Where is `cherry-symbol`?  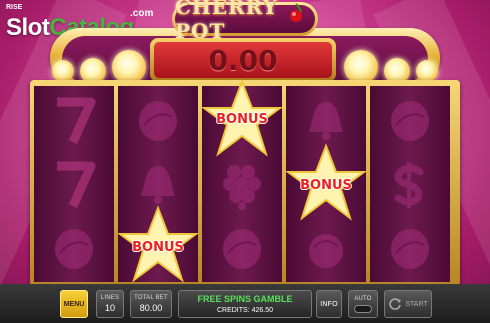 cherry-symbol is located at coordinates (326, 248).